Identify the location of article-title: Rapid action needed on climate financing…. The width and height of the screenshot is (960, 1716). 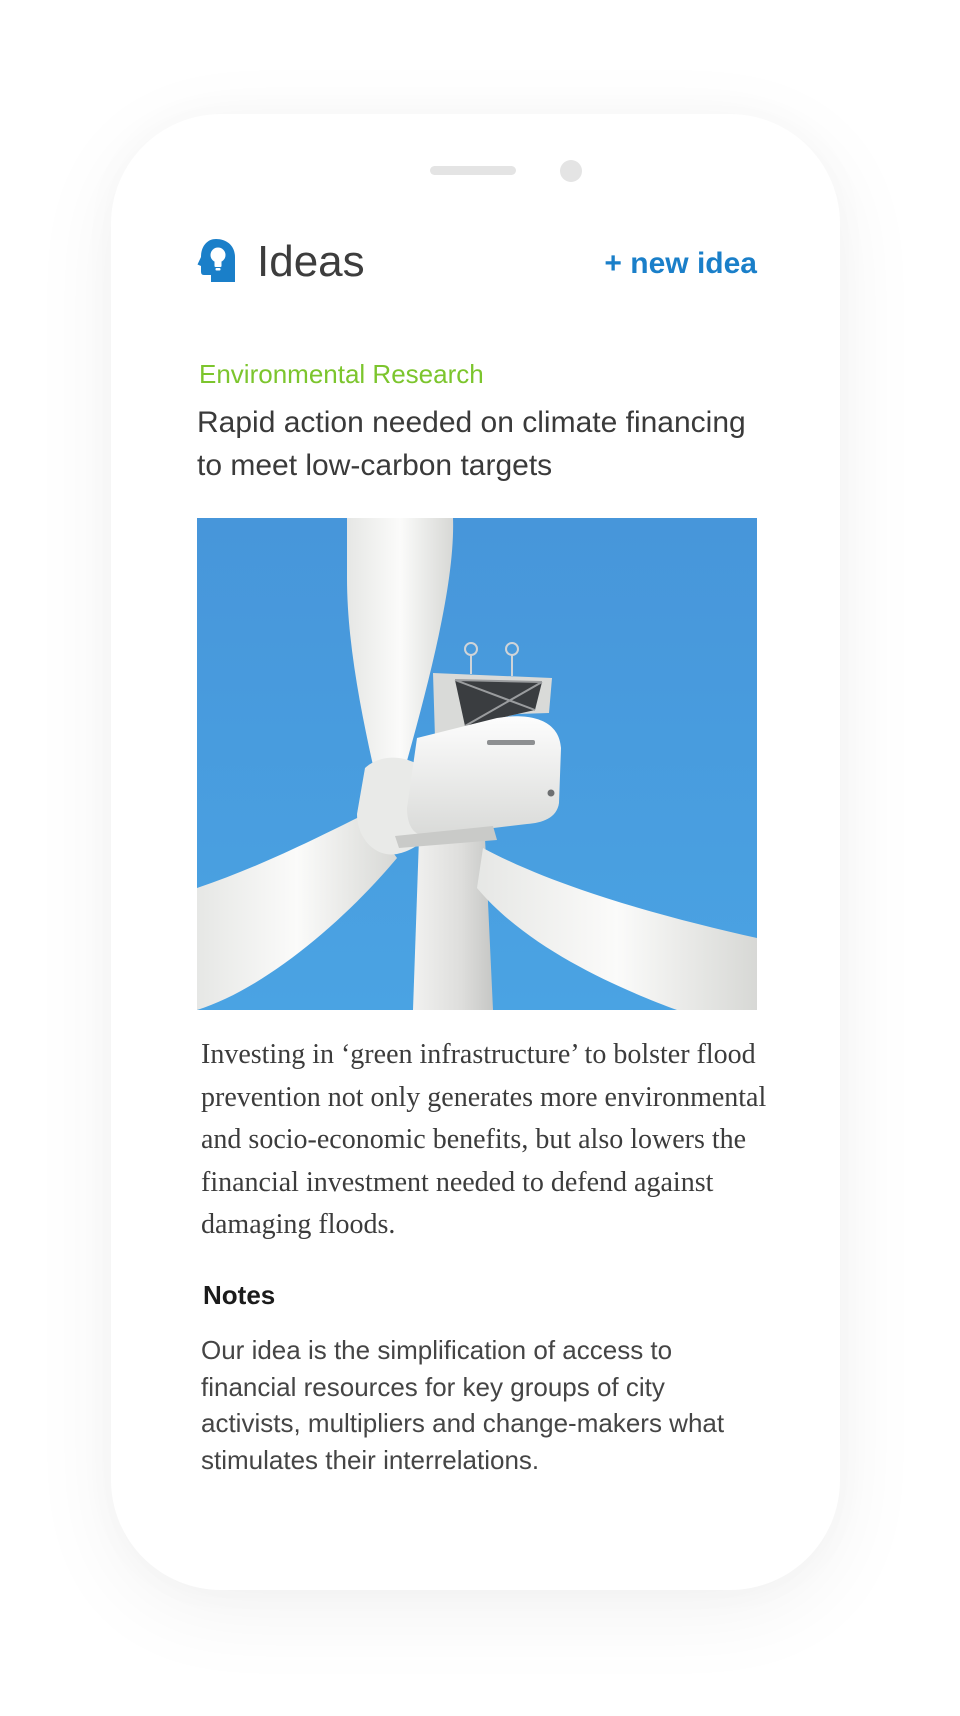
(482, 444).